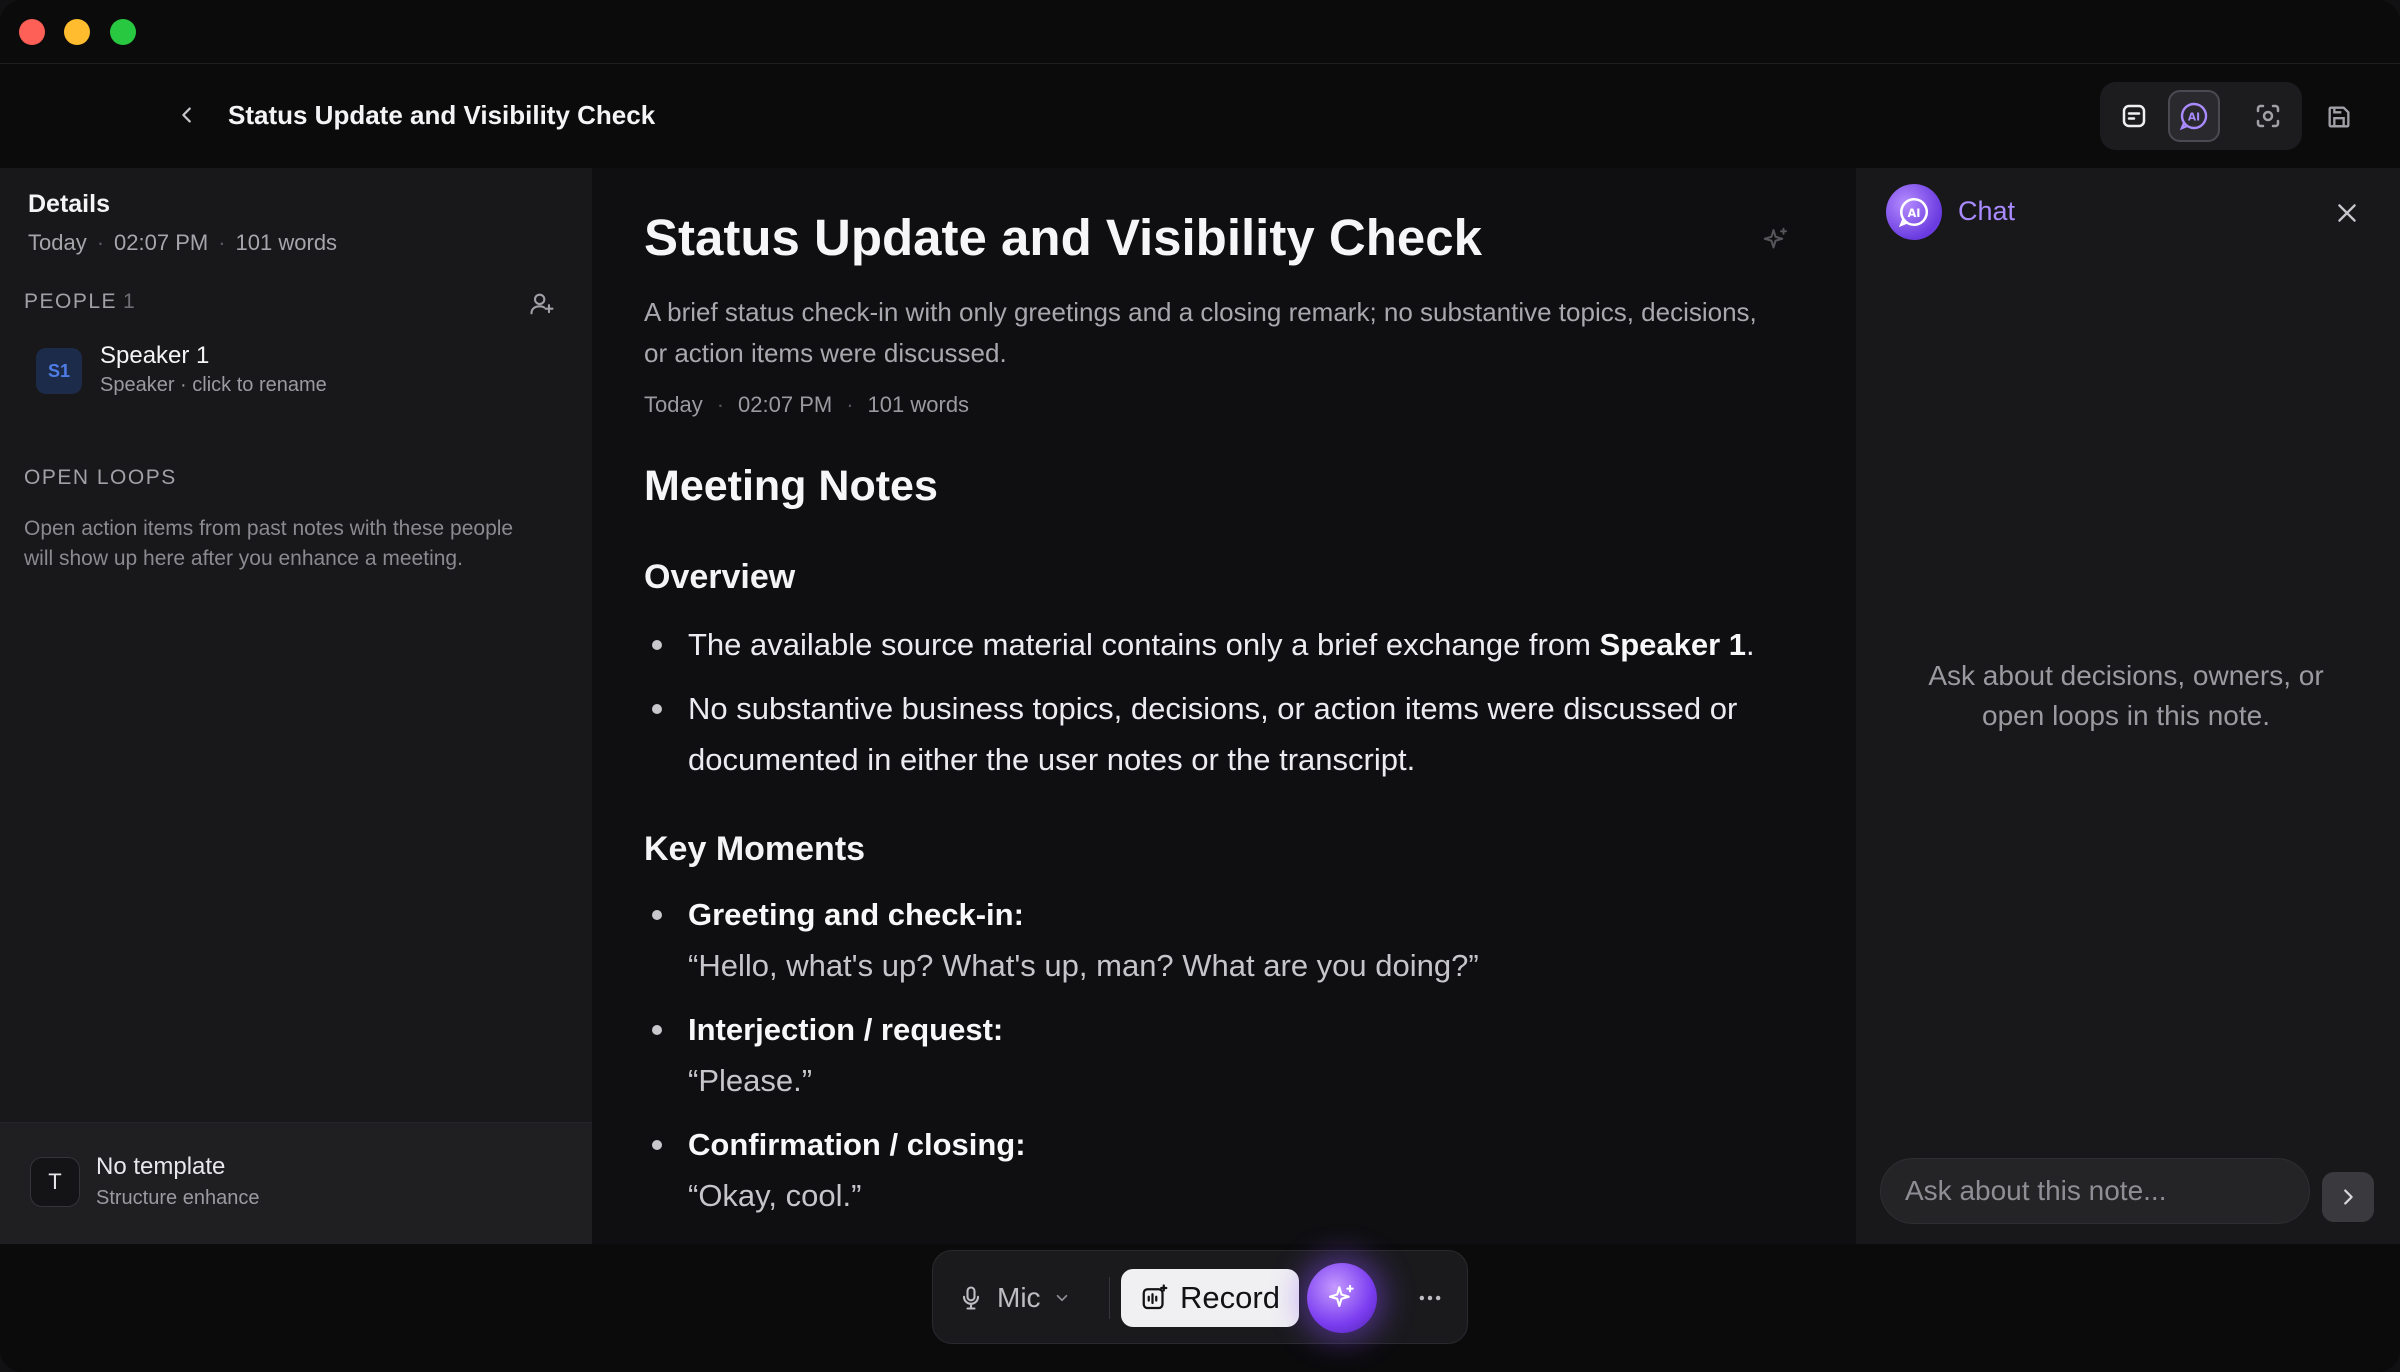  Describe the element at coordinates (2095, 1191) in the screenshot. I see `chat-input` at that location.